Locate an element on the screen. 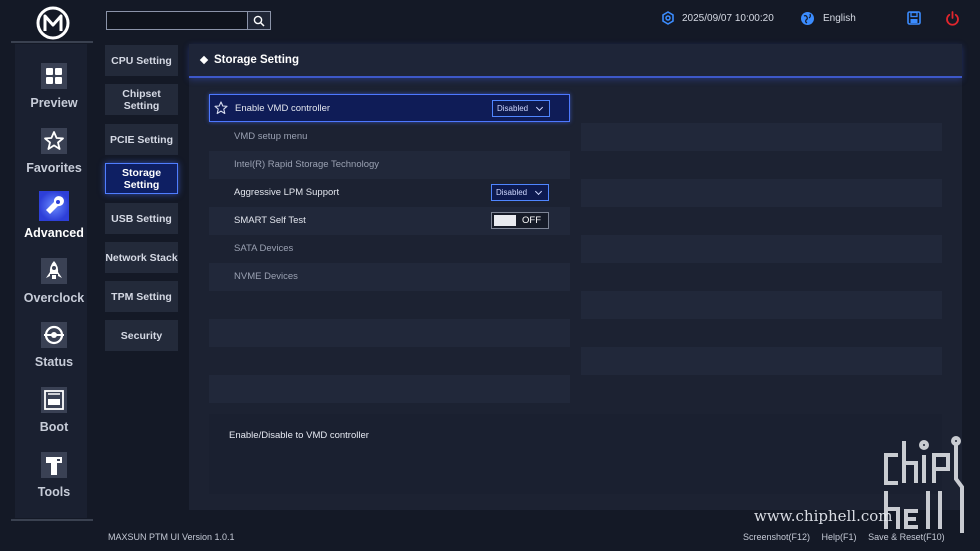 The image size is (980, 551). nav-item-favorites: Favorites is located at coordinates (54, 150).